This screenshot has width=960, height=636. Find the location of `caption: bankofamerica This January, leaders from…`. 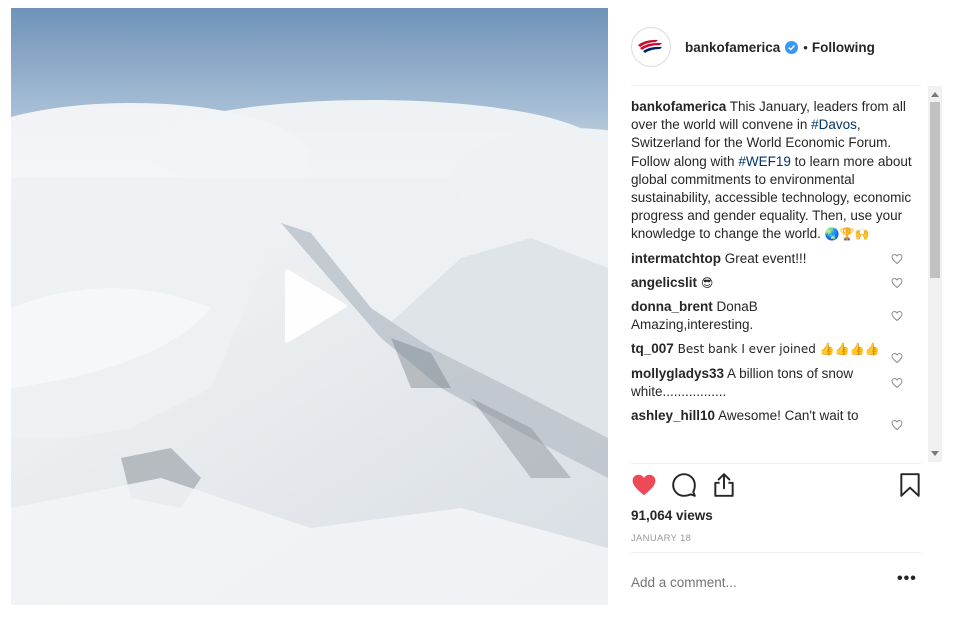

caption: bankofamerica This January, leaders from… is located at coordinates (776, 171).